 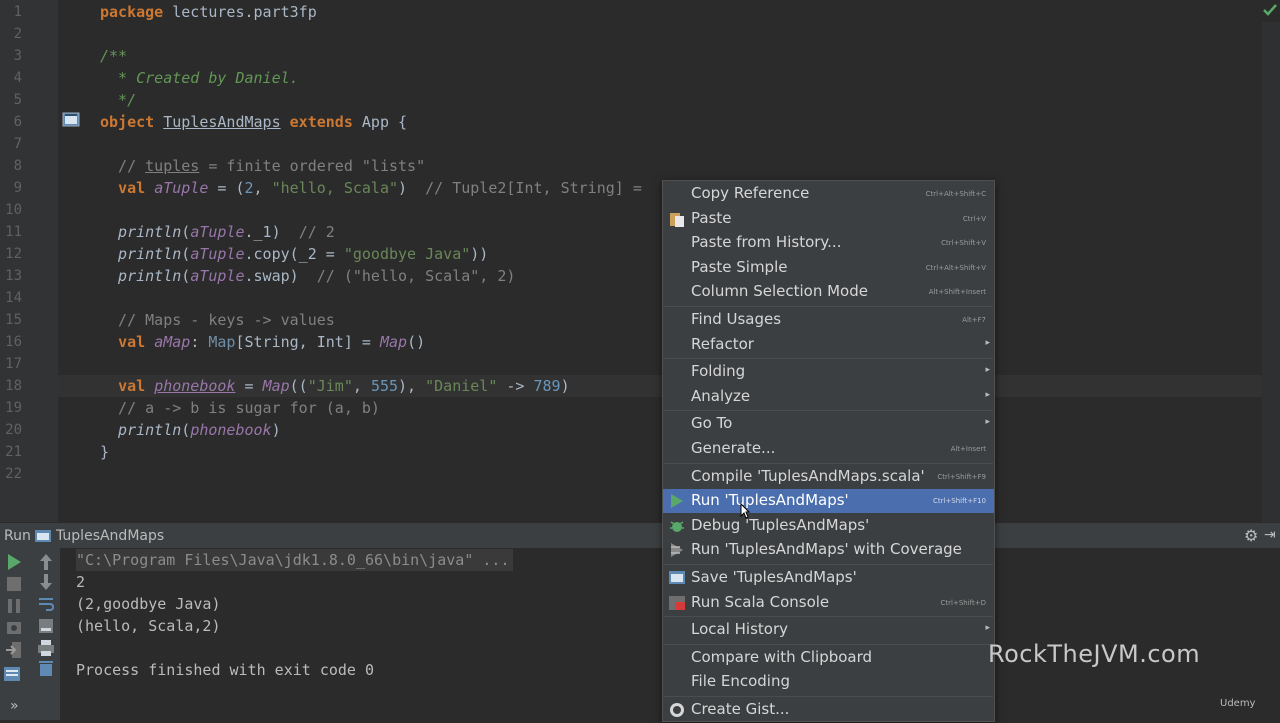 What do you see at coordinates (828, 268) in the screenshot?
I see `menu-item-paste-simple: Paste Simple Ctrl+Alt+Shift+V` at bounding box center [828, 268].